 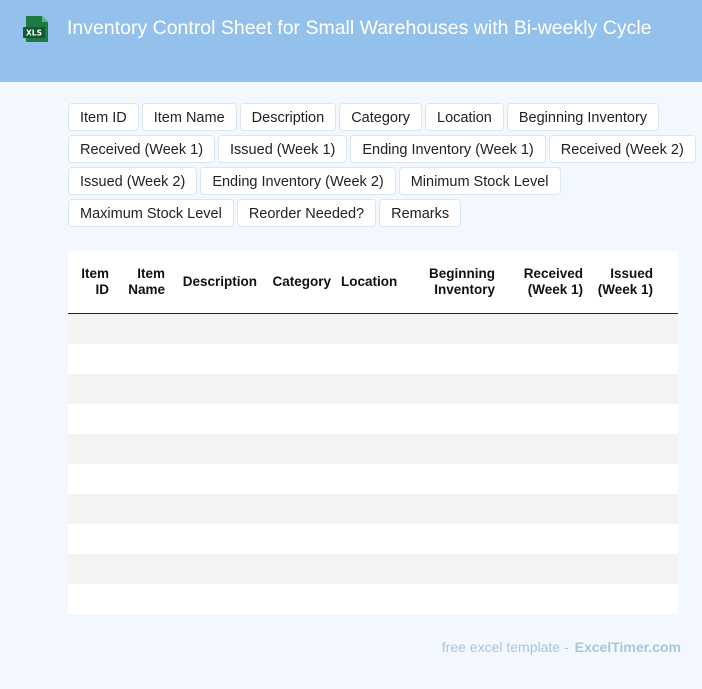 What do you see at coordinates (298, 181) in the screenshot?
I see `field-chip: Ending Inventory (Week 2)` at bounding box center [298, 181].